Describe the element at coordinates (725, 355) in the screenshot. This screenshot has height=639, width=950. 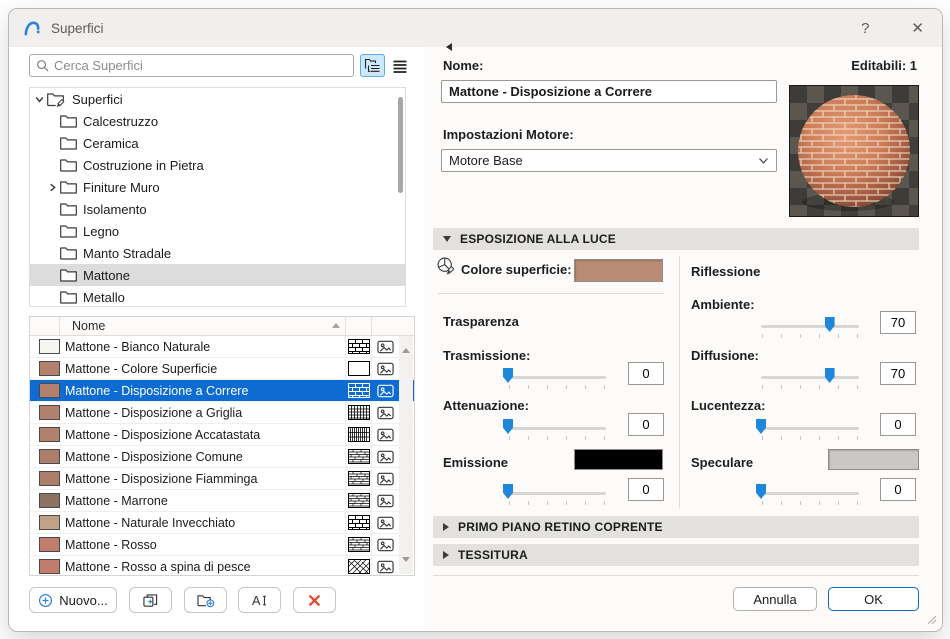
I see `diffusion-label: Diffusione:` at that location.